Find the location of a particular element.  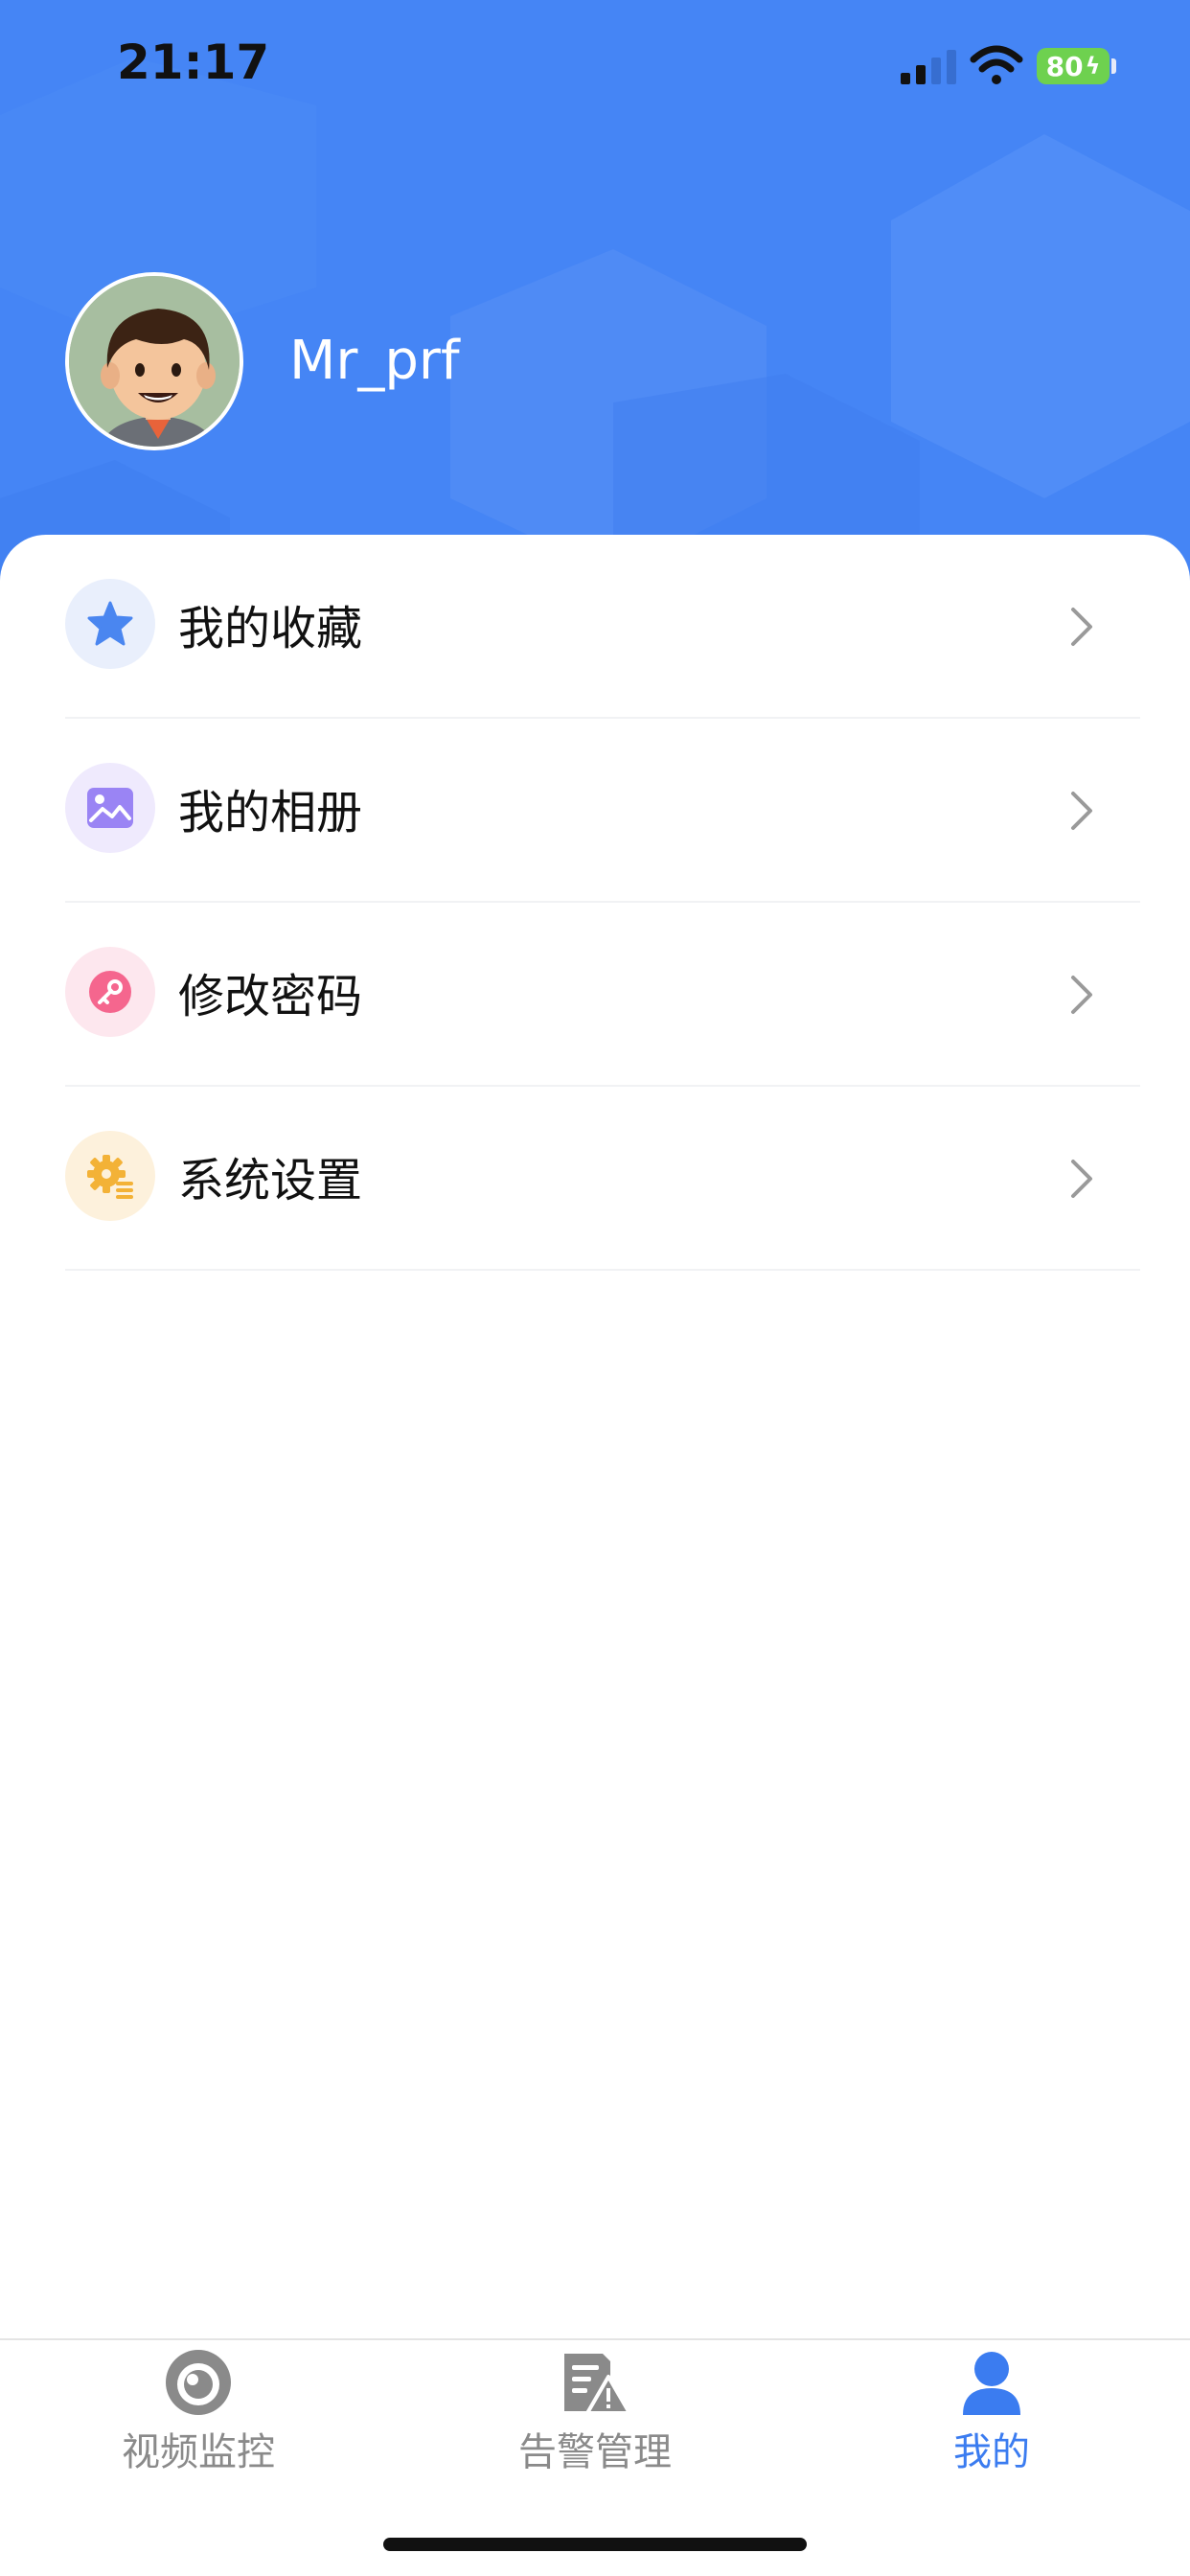

menu-item-label: 系统设置 is located at coordinates (271, 1181).